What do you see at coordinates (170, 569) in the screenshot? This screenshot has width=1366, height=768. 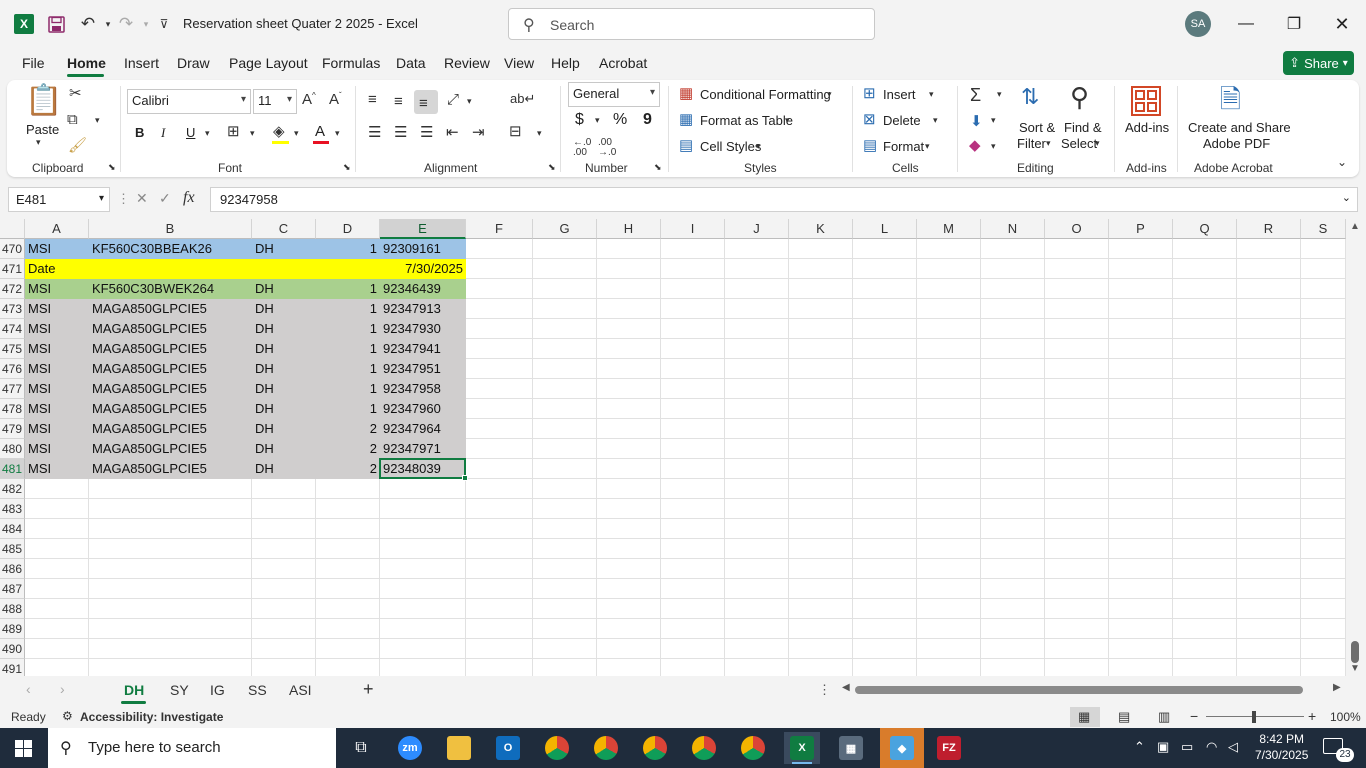 I see `cell-b486` at bounding box center [170, 569].